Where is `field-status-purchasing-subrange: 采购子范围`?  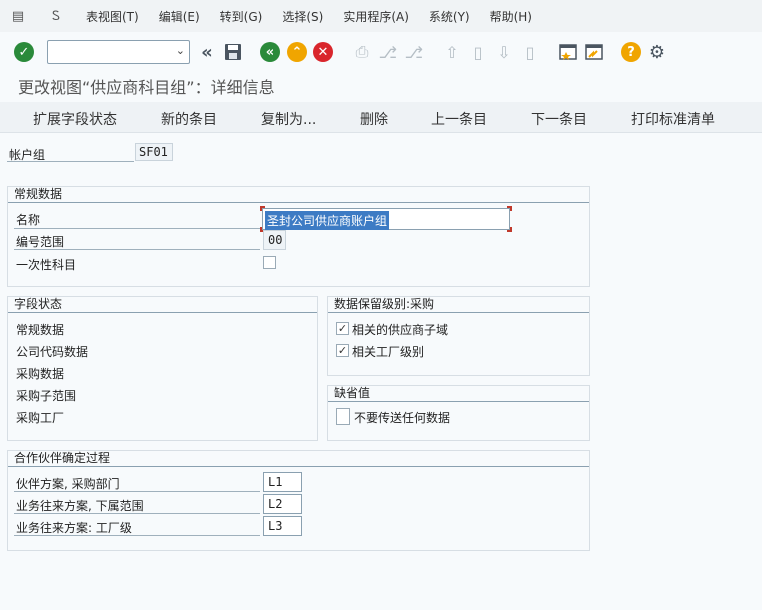 field-status-purchasing-subrange: 采购子范围 is located at coordinates (46, 395).